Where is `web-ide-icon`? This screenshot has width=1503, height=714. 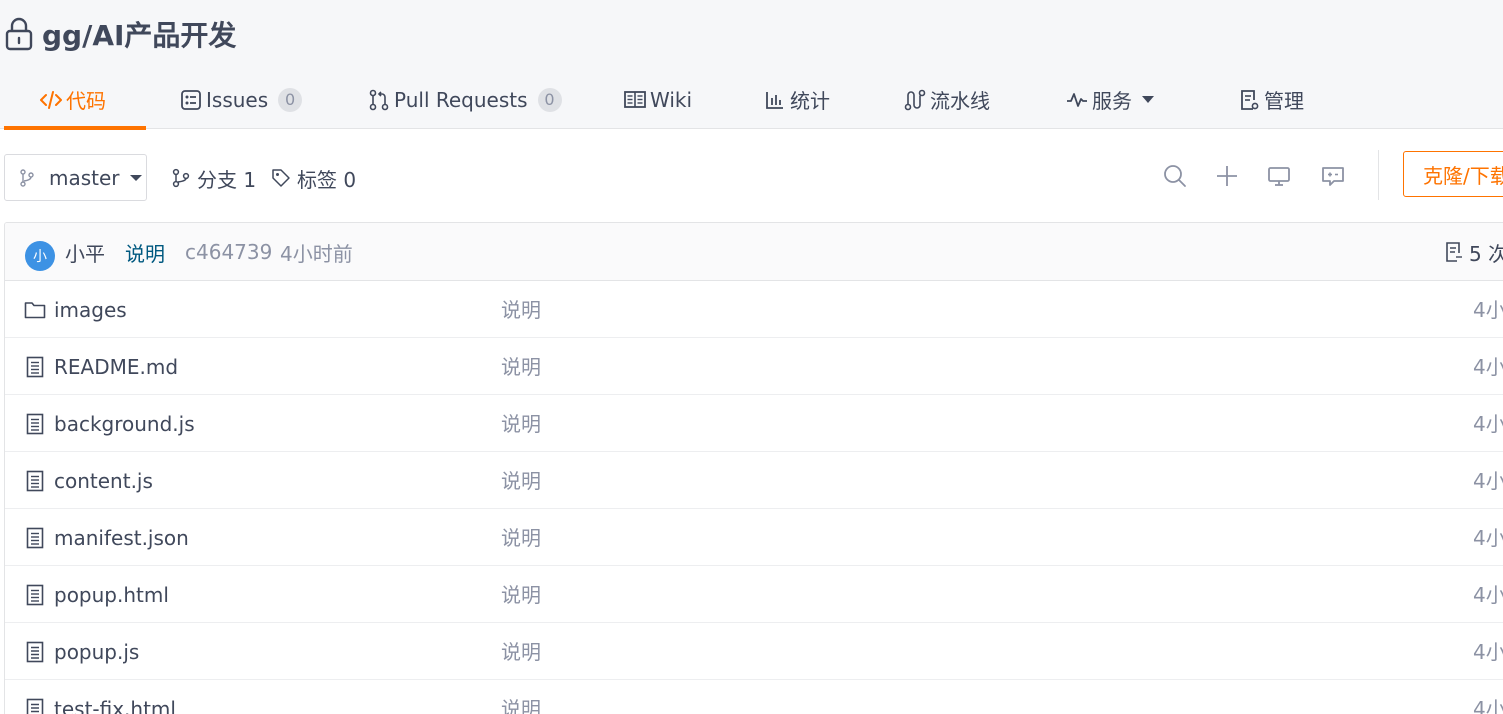 web-ide-icon is located at coordinates (1333, 176).